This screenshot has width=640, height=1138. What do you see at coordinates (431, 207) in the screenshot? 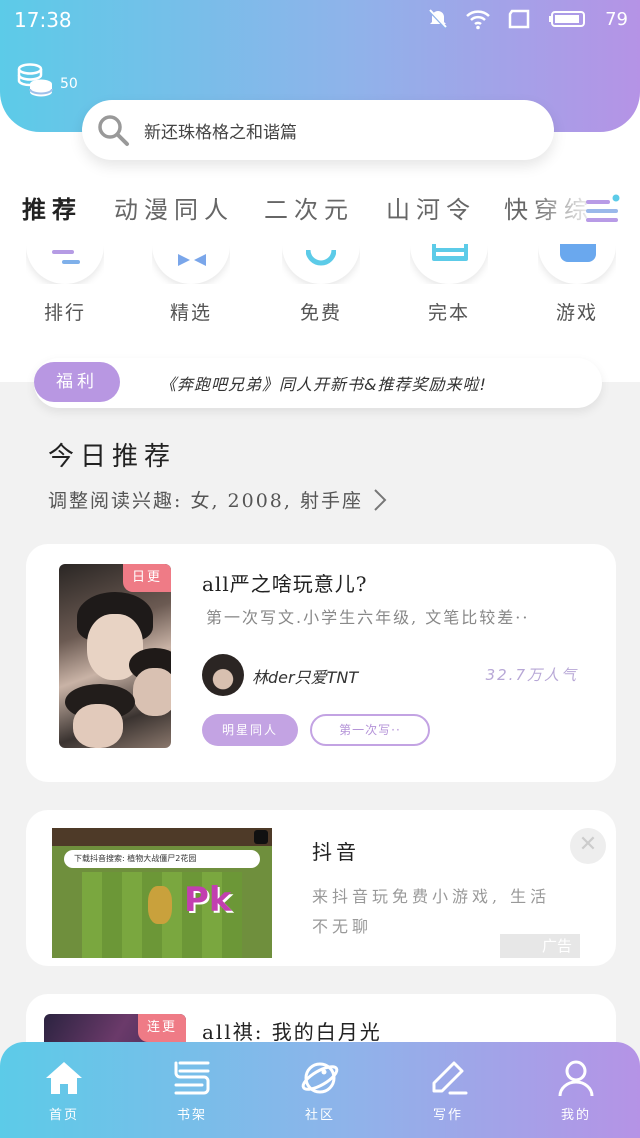
I see `tab-shanheling: 山河令` at bounding box center [431, 207].